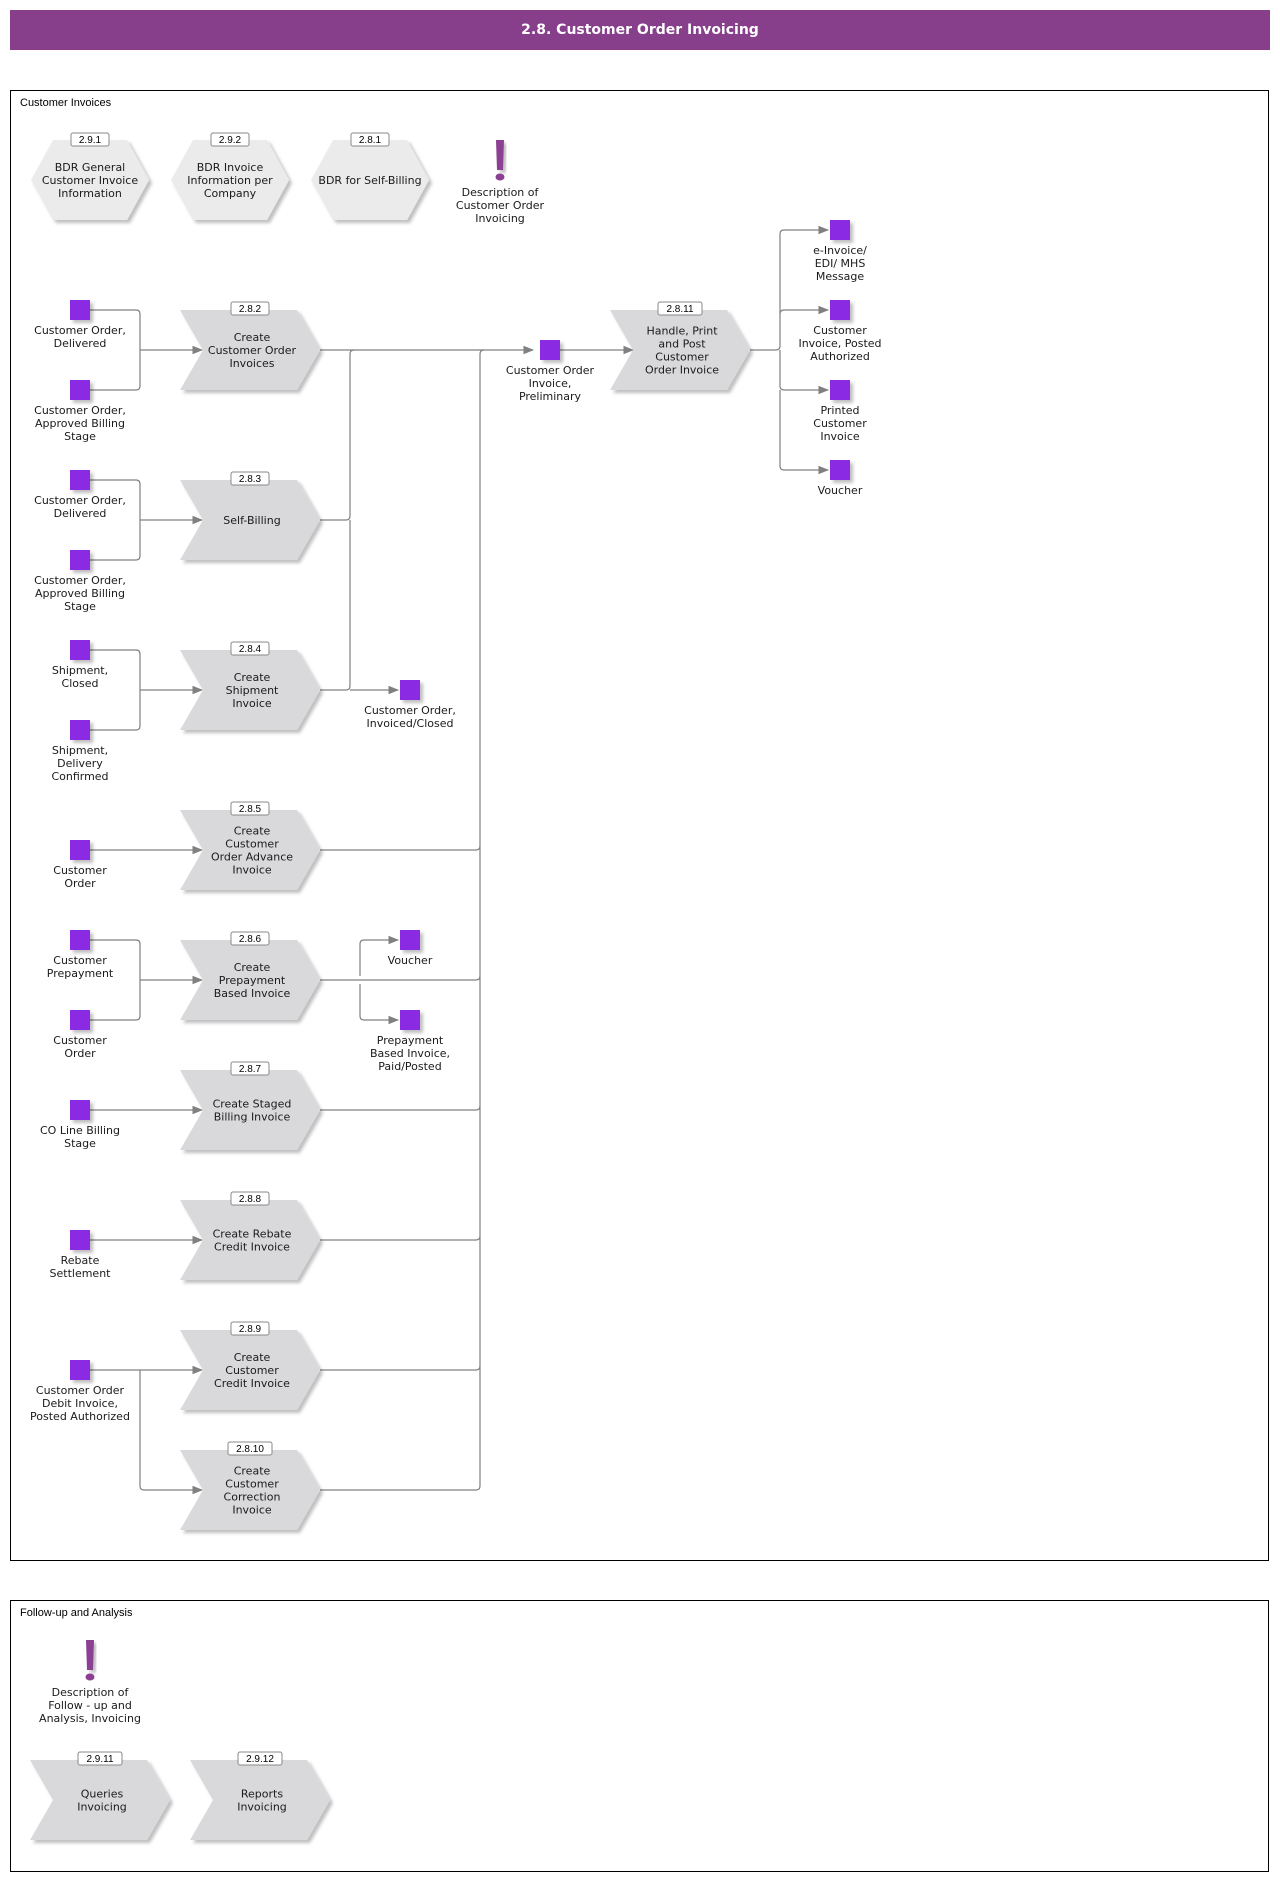  I want to click on process-2-8-9: 2.8.9 CreateCustomerCredit Invoice, so click(250, 1365).